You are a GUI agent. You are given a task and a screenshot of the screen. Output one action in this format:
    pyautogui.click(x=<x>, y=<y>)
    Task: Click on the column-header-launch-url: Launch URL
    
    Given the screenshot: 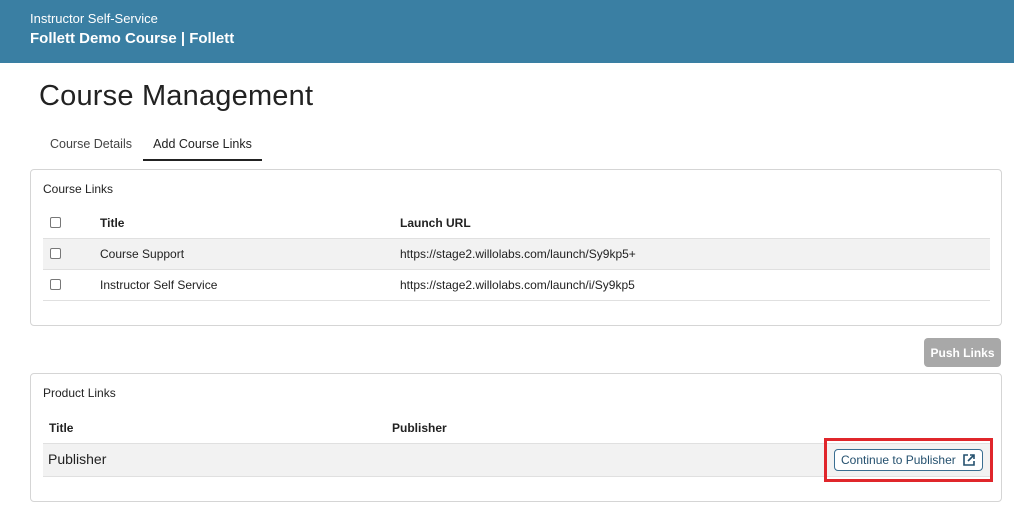 What is the action you would take?
    pyautogui.click(x=435, y=223)
    